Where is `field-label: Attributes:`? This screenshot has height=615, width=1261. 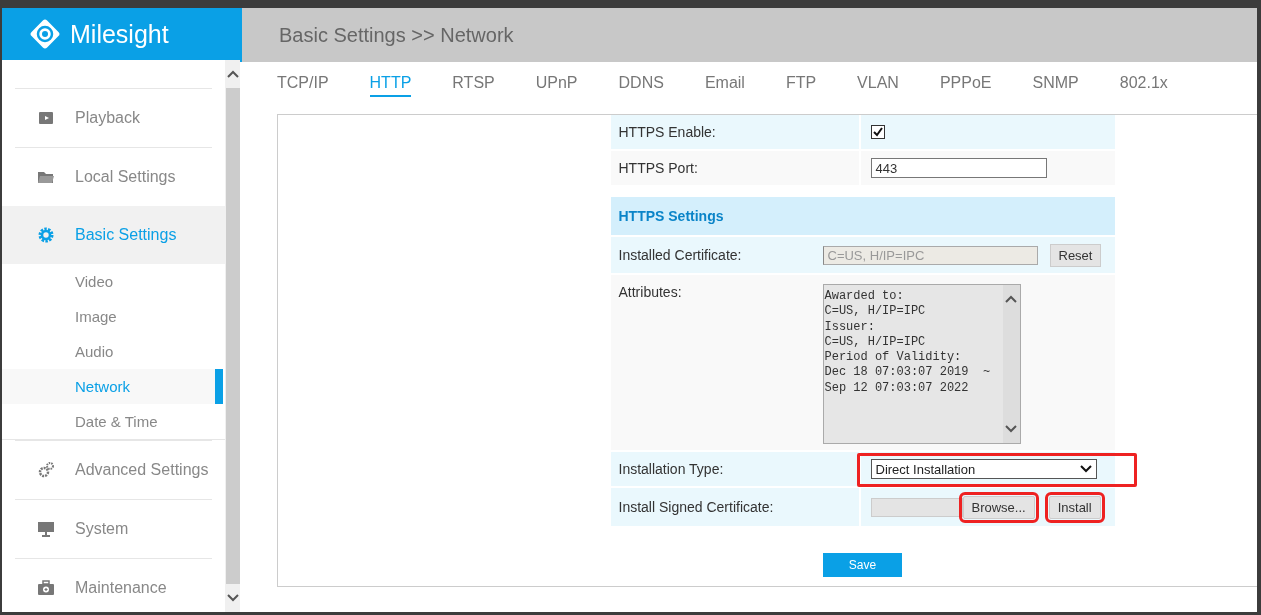
field-label: Attributes: is located at coordinates (650, 292).